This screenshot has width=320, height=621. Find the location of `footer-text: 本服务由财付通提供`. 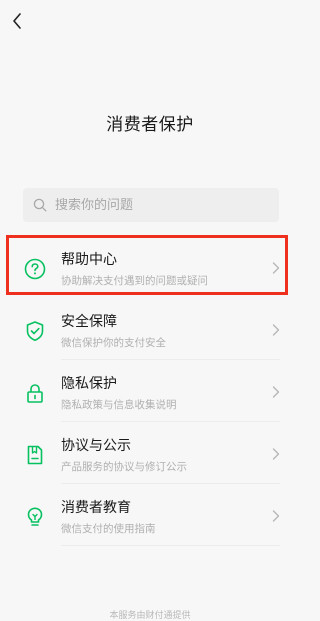

footer-text: 本服务由财付通提供 is located at coordinates (150, 616).